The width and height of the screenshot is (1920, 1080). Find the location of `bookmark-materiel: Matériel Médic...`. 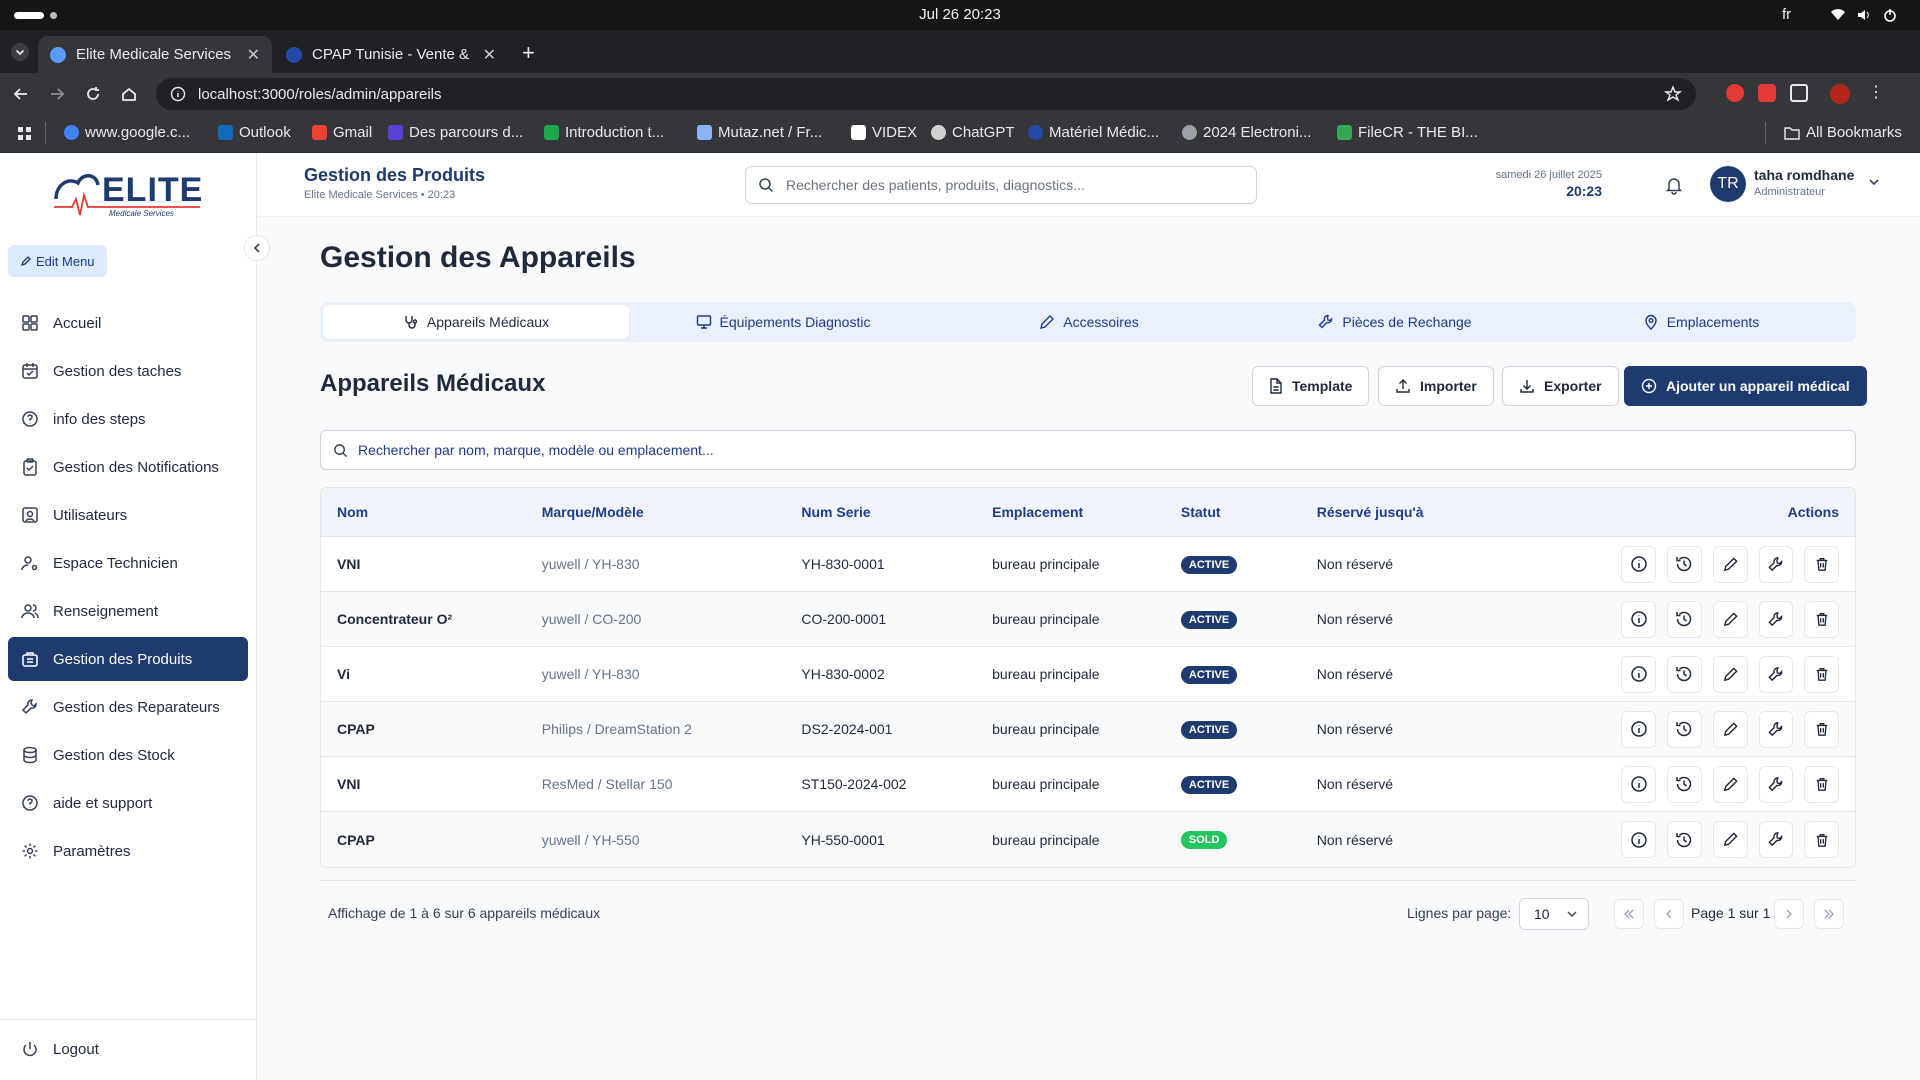

bookmark-materiel: Matériel Médic... is located at coordinates (1093, 132).